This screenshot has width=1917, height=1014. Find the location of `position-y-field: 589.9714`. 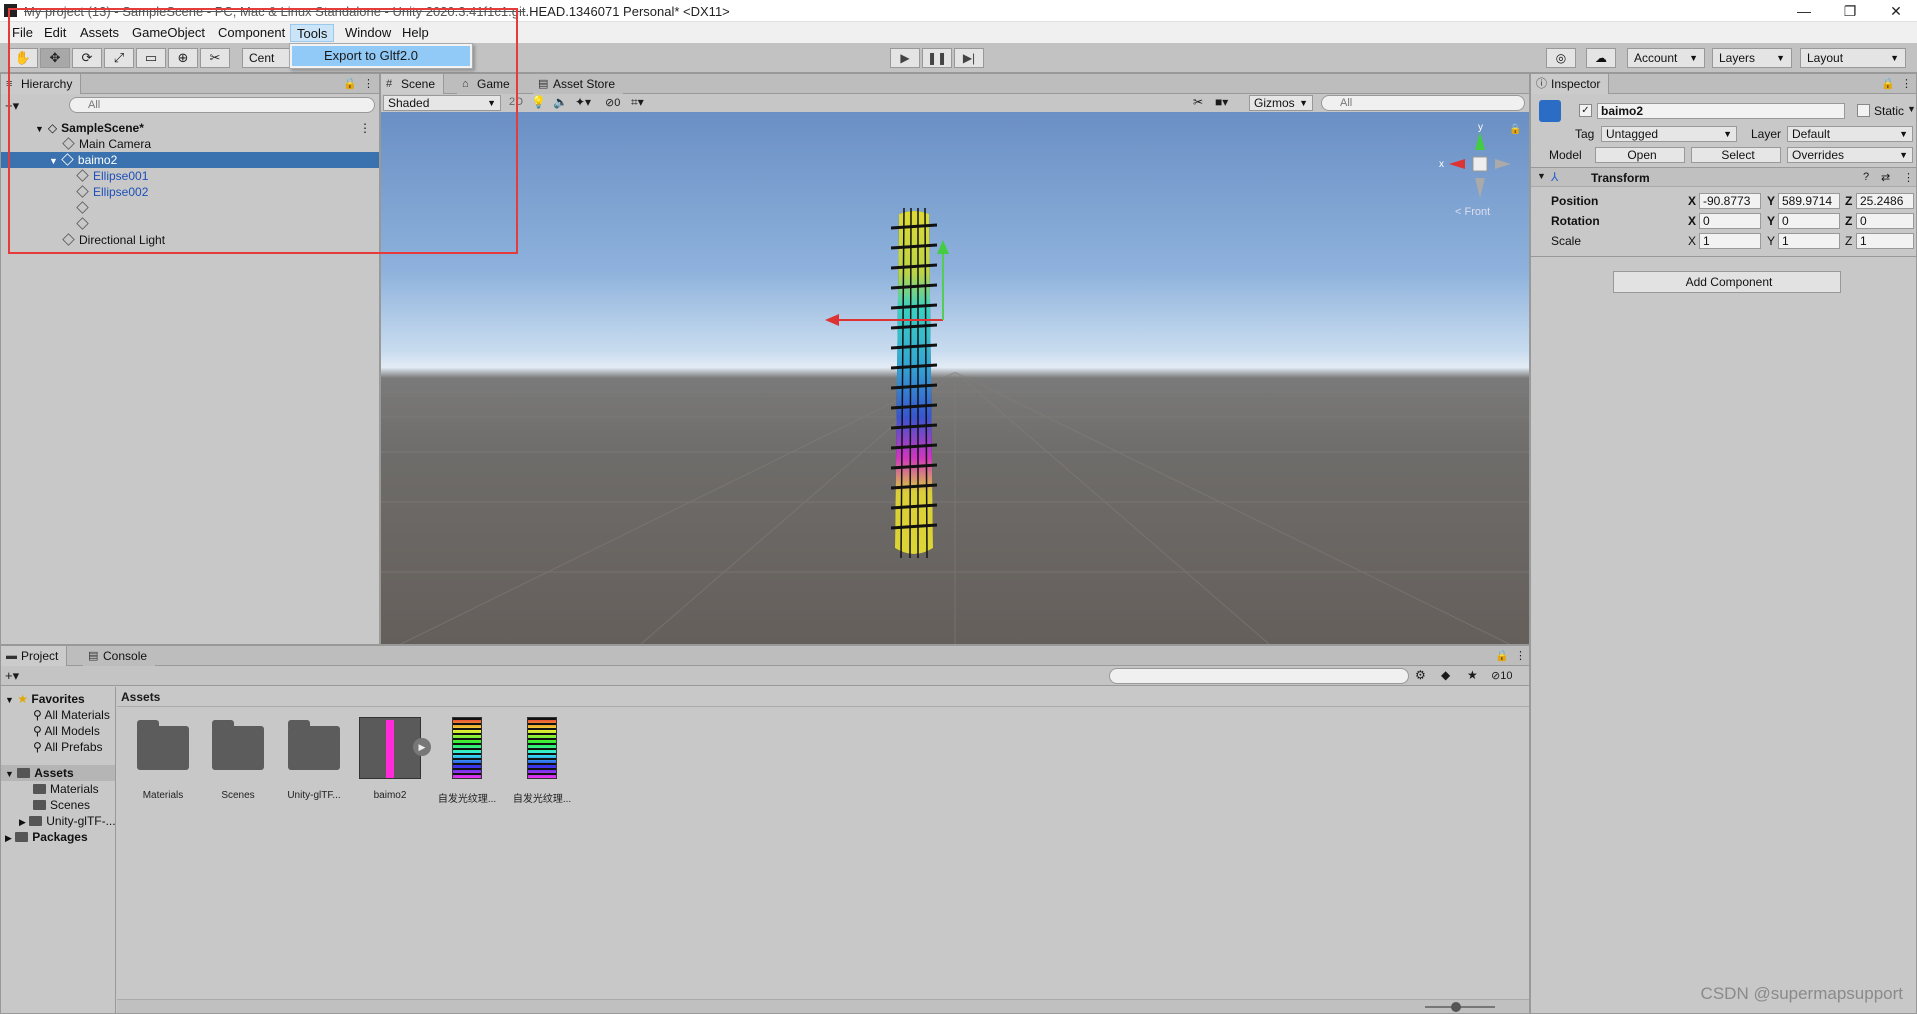

position-y-field: 589.9714 is located at coordinates (1809, 201).